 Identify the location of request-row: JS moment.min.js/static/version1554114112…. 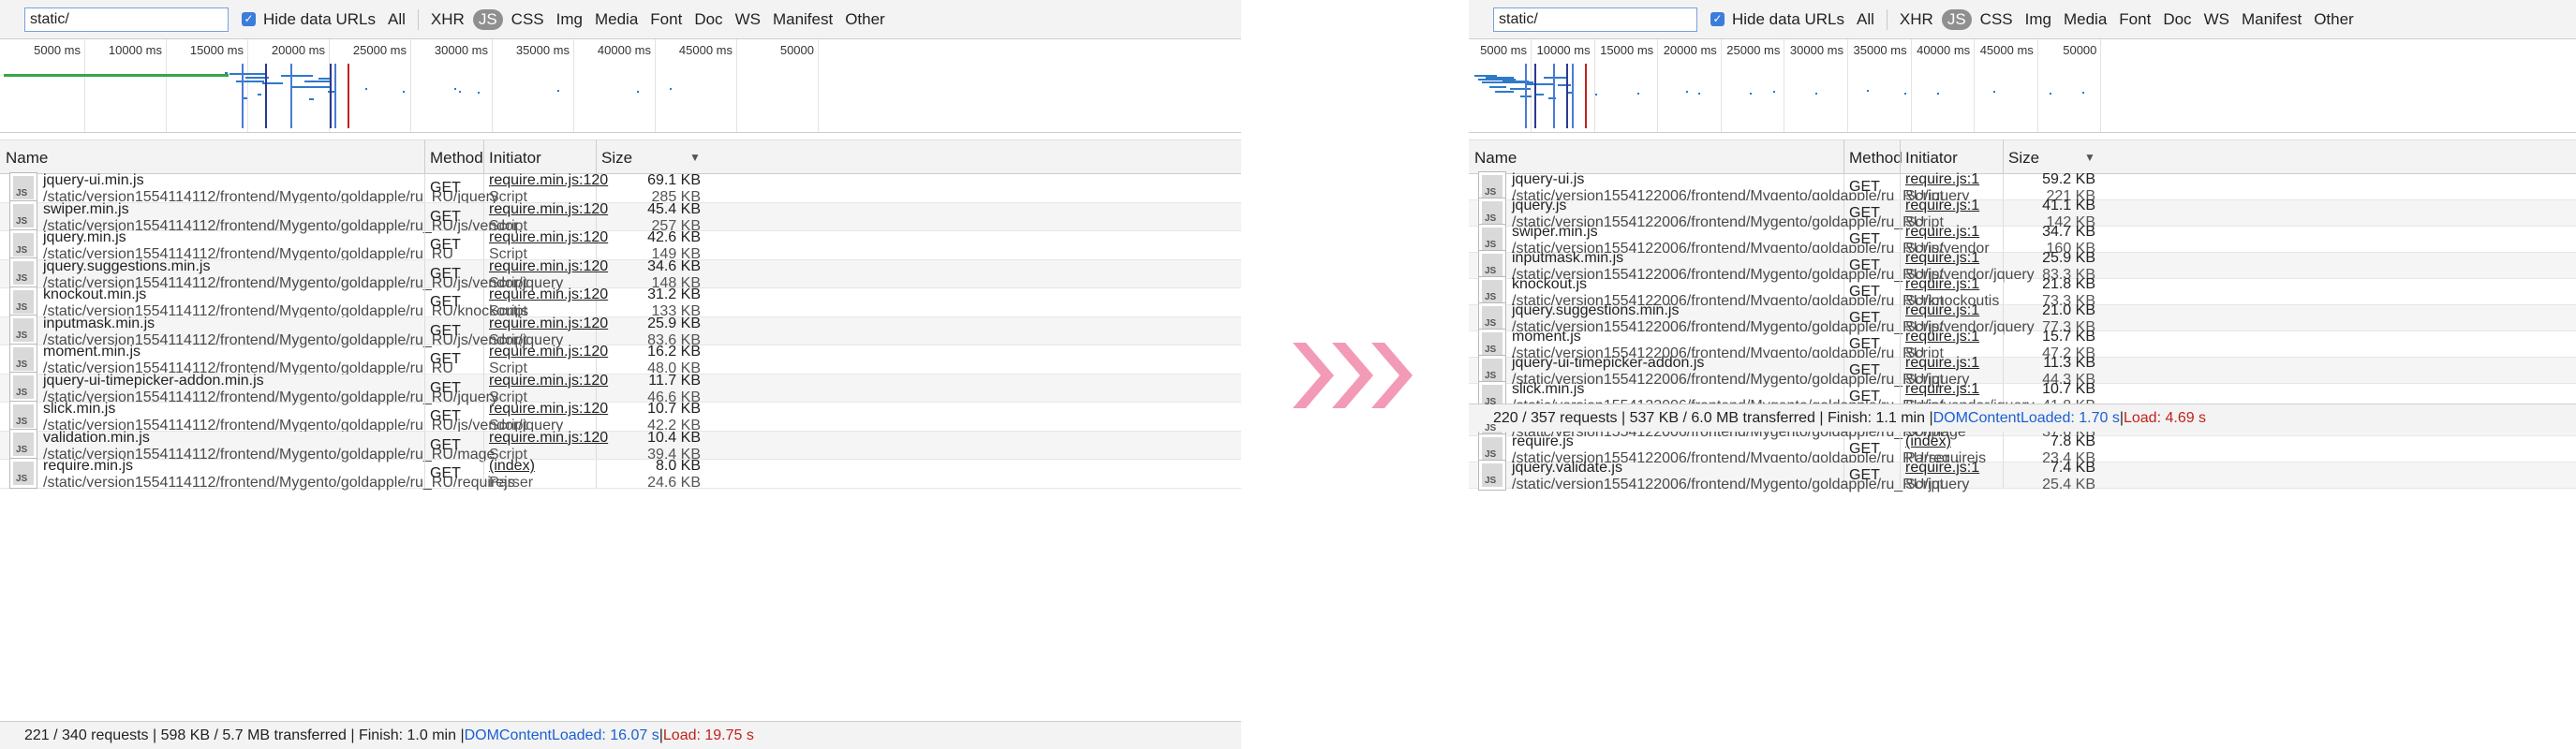
(620, 359).